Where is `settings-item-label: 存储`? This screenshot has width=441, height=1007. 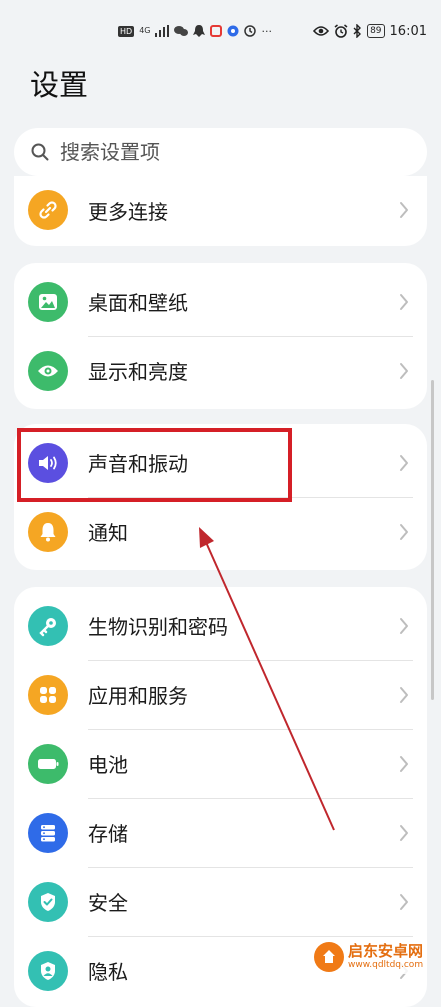
settings-item-label: 存储 is located at coordinates (108, 834).